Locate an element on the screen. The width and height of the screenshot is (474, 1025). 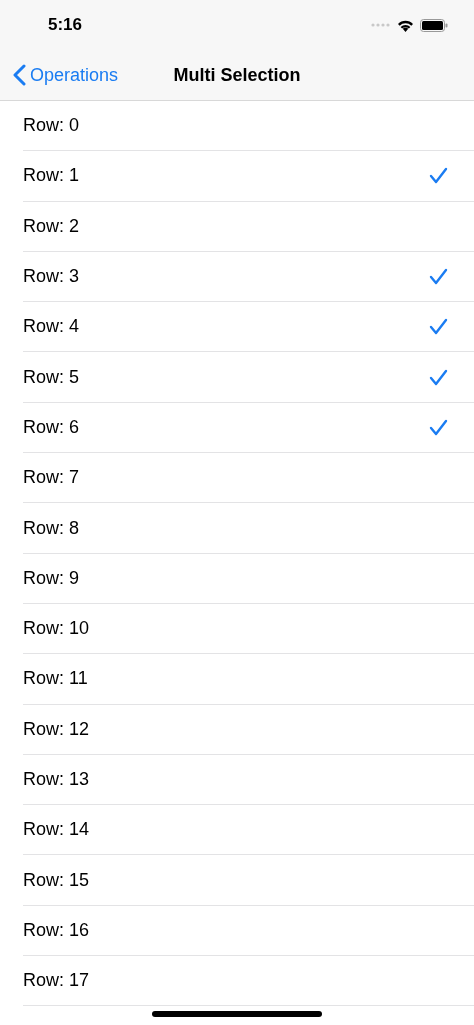
nav-title: Multi Selection is located at coordinates (237, 75).